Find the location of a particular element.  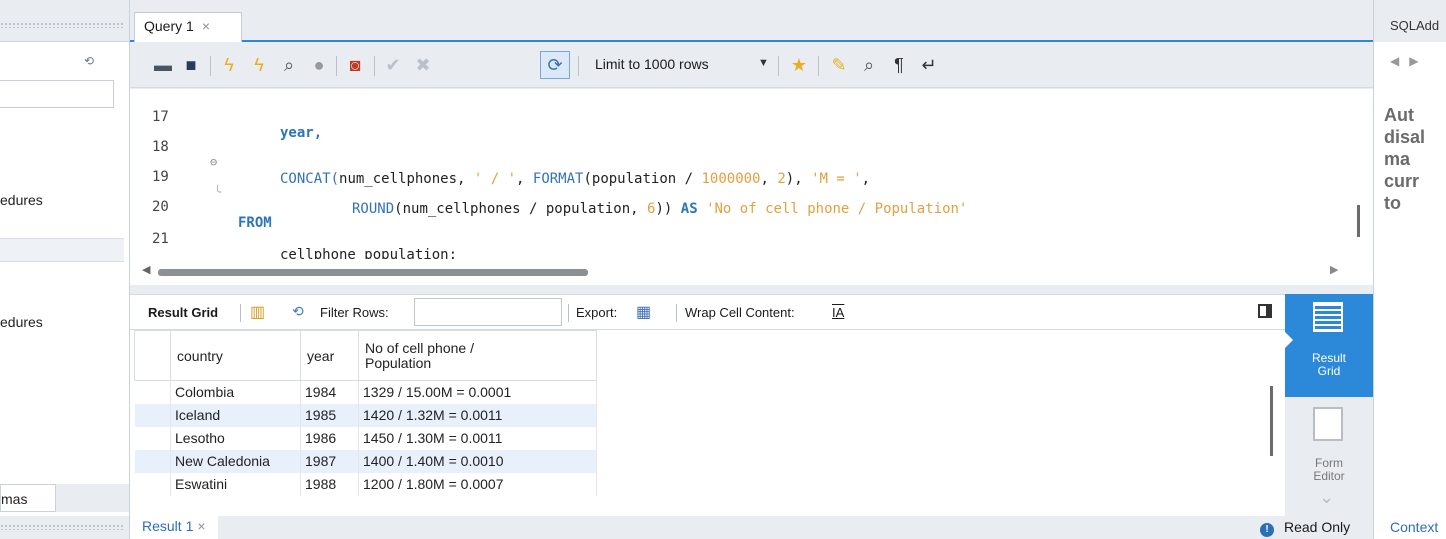

schema-search-input is located at coordinates (57, 94).